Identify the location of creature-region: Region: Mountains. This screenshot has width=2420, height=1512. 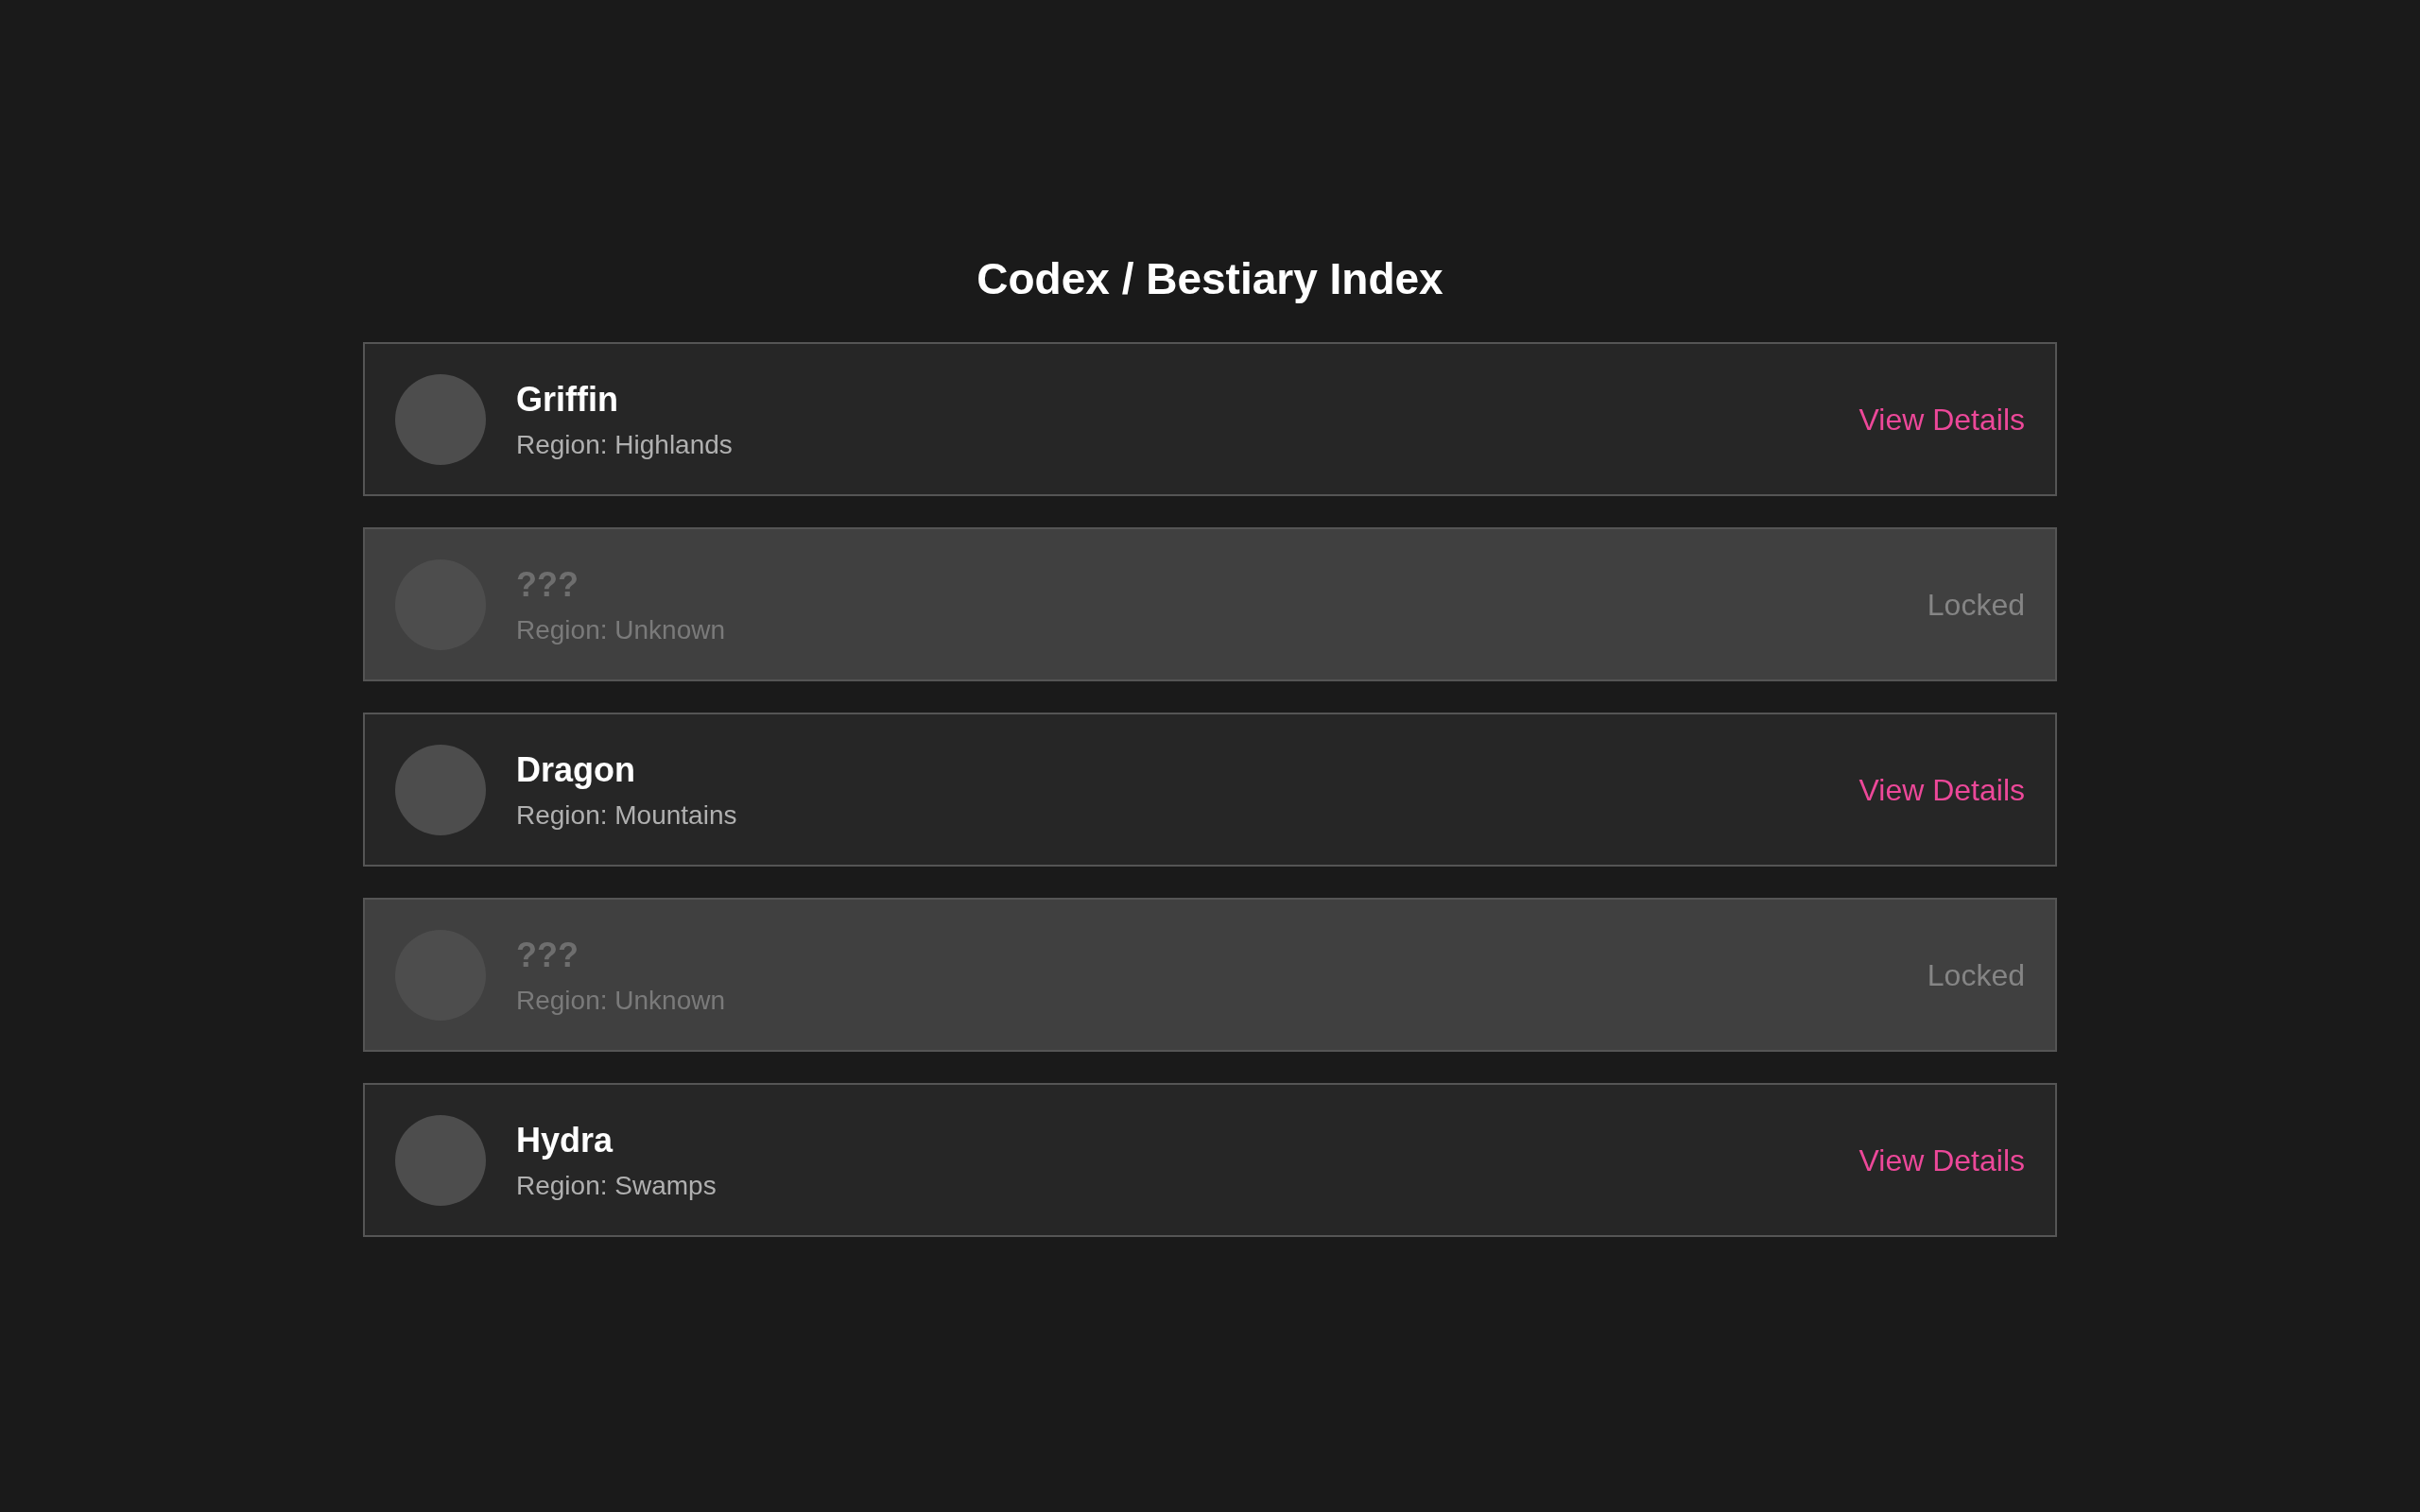
(626, 815).